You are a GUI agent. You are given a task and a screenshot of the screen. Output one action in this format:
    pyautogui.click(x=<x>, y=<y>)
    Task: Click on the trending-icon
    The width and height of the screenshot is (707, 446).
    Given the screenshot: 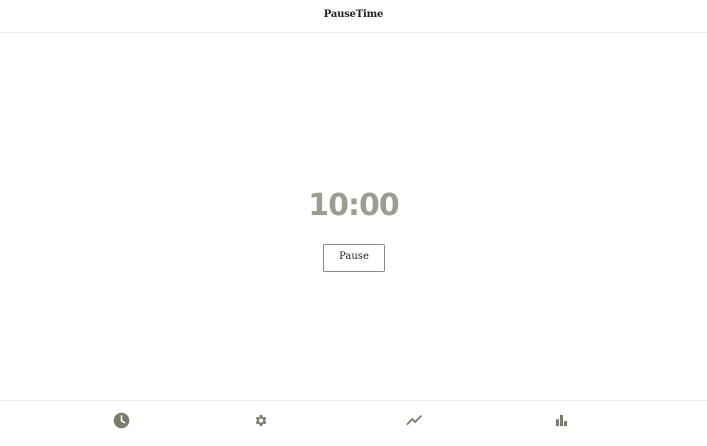 What is the action you would take?
    pyautogui.click(x=414, y=420)
    